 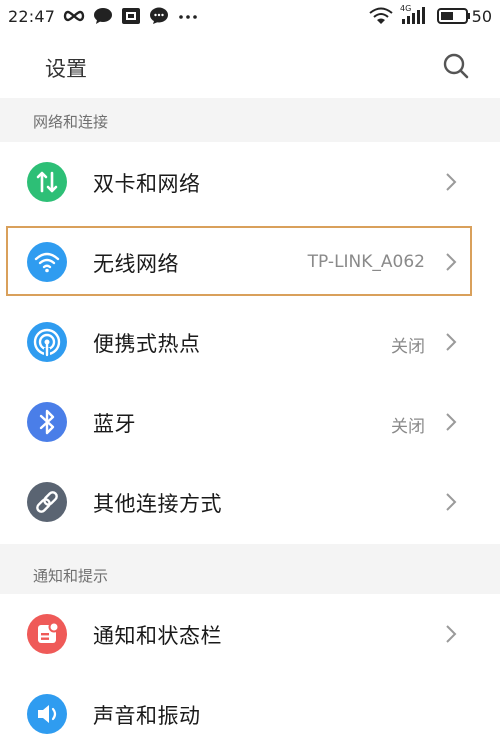 What do you see at coordinates (239, 261) in the screenshot?
I see `highlight-box` at bounding box center [239, 261].